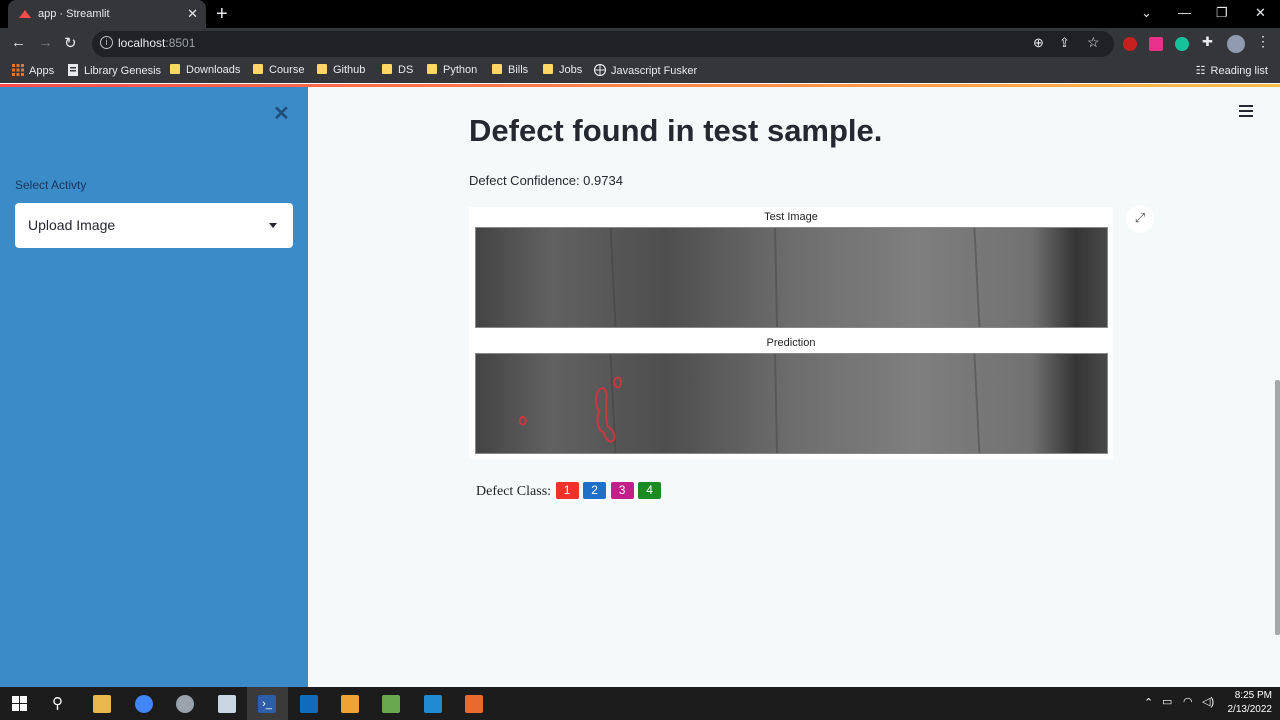 The height and width of the screenshot is (720, 1280). Describe the element at coordinates (1222, 13) in the screenshot. I see `restore-icon: ❐` at that location.